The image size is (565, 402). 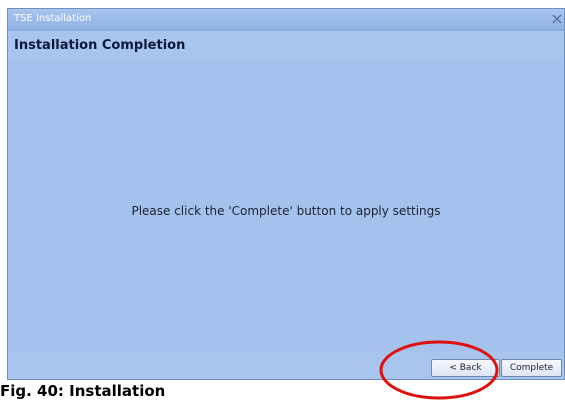 I want to click on title-bar: TSE Installation ×, so click(x=286, y=20).